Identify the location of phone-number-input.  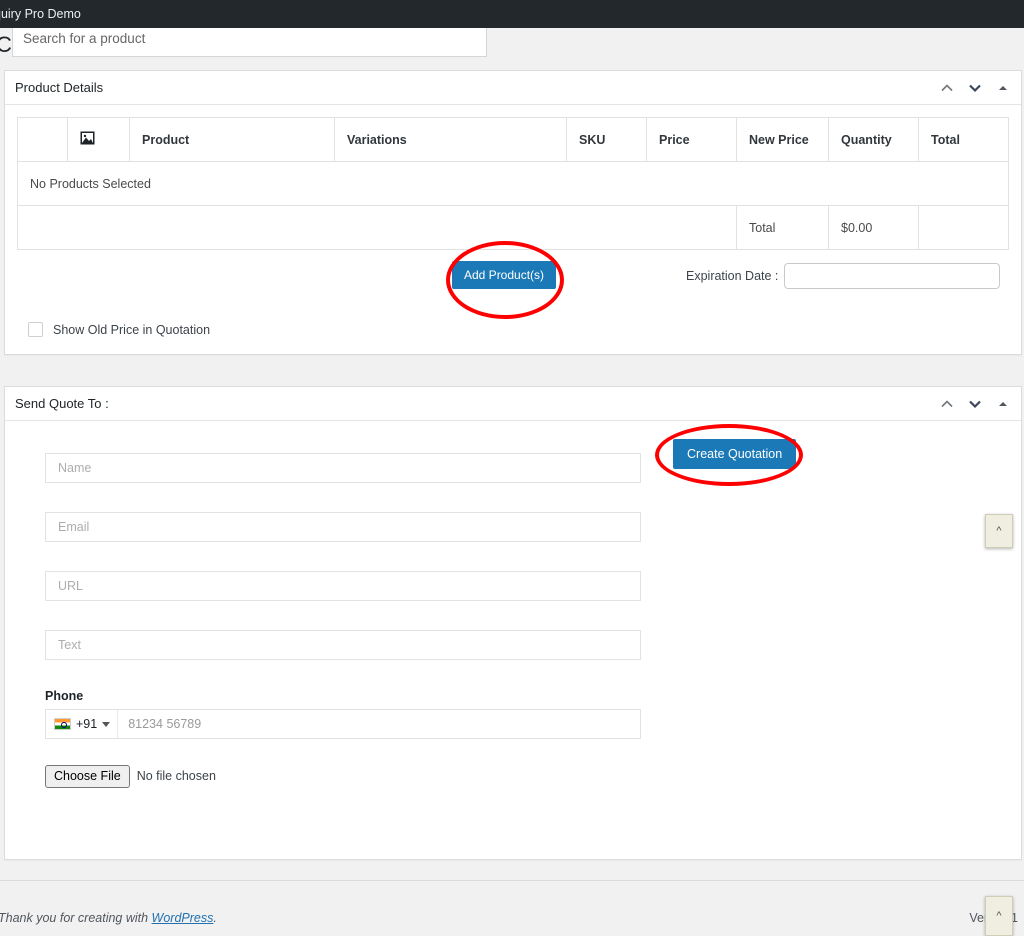
(379, 724).